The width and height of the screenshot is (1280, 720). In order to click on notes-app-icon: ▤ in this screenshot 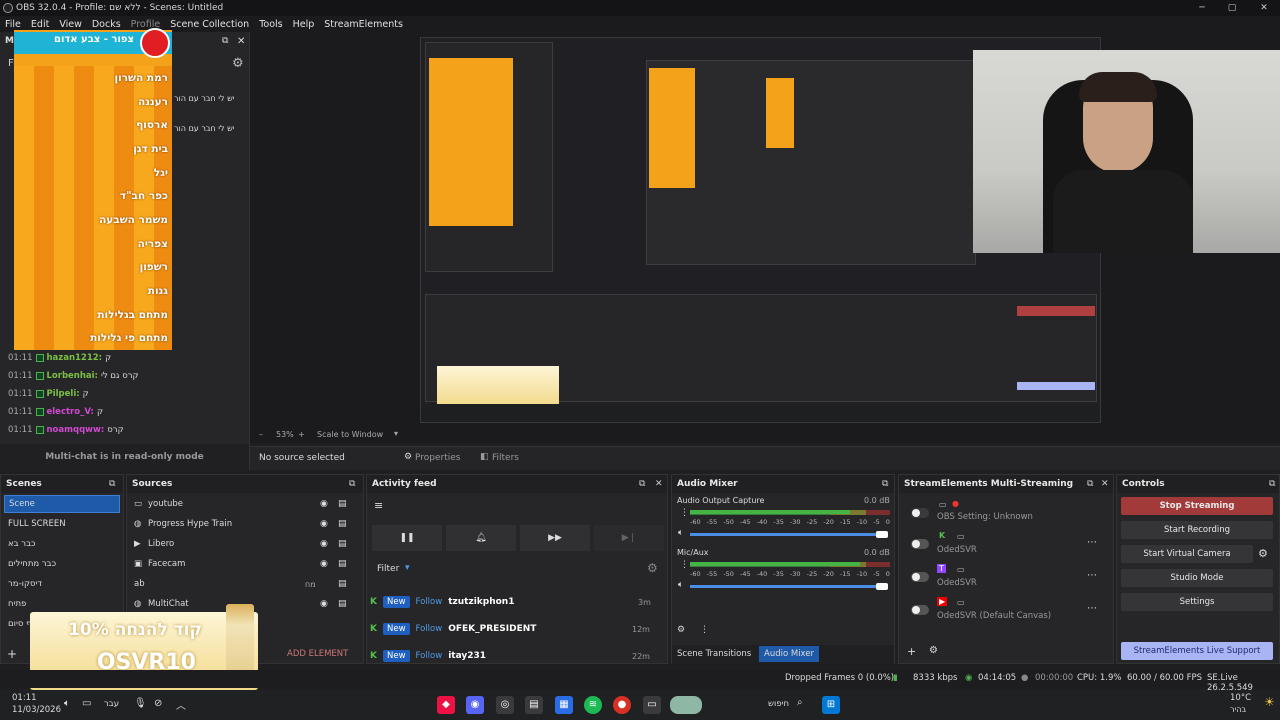, I will do `click(534, 705)`.